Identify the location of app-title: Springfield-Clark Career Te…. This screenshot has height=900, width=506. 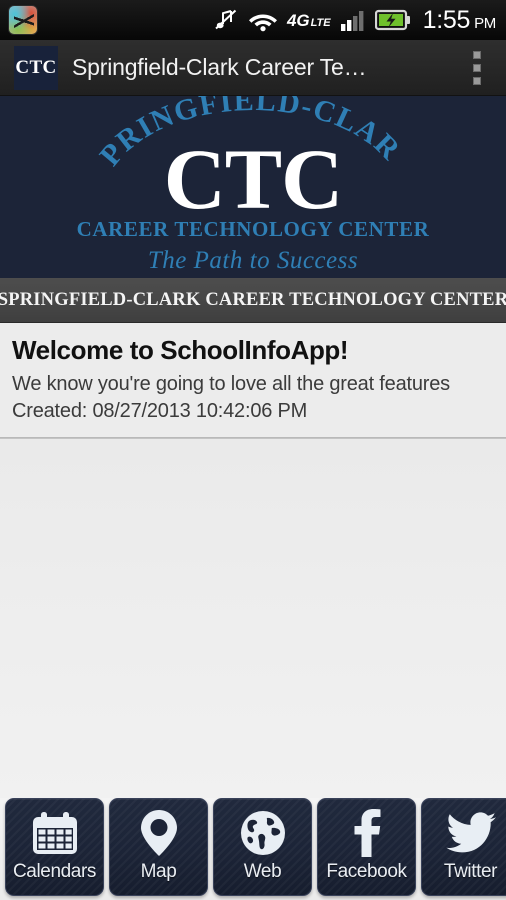
(219, 67).